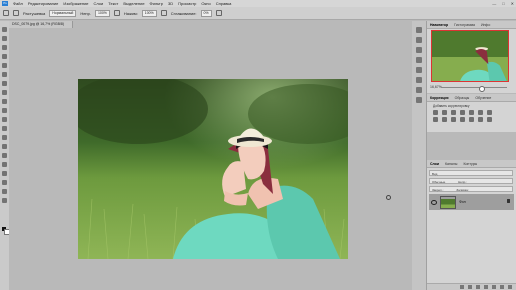  I want to click on channels-icon, so click(419, 90).